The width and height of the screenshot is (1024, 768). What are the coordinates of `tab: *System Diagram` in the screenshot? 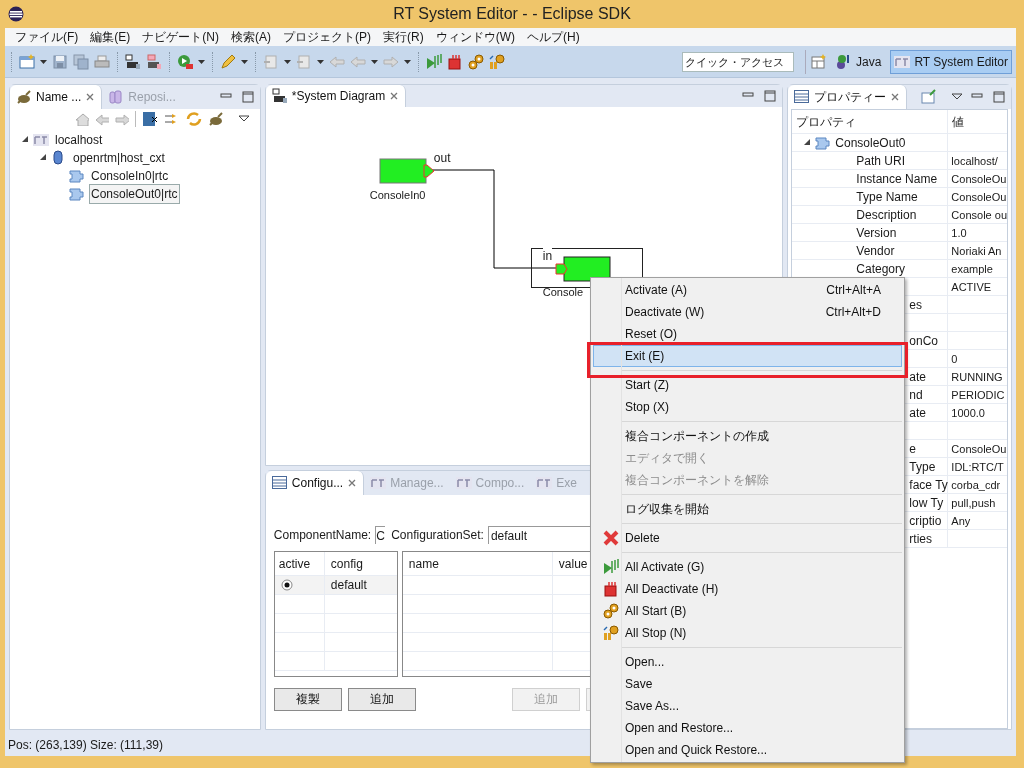 It's located at (336, 96).